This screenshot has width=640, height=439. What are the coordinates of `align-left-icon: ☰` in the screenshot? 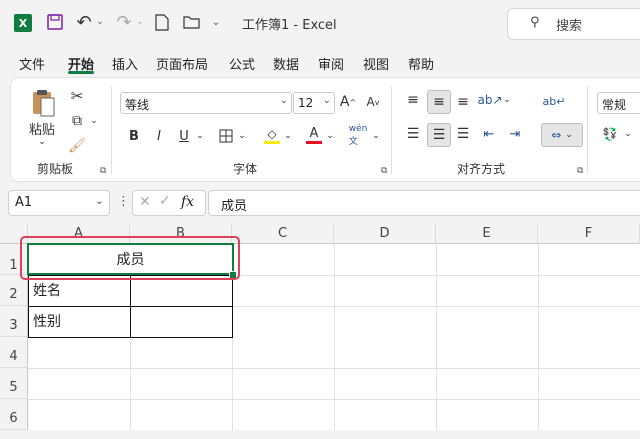 It's located at (413, 134).